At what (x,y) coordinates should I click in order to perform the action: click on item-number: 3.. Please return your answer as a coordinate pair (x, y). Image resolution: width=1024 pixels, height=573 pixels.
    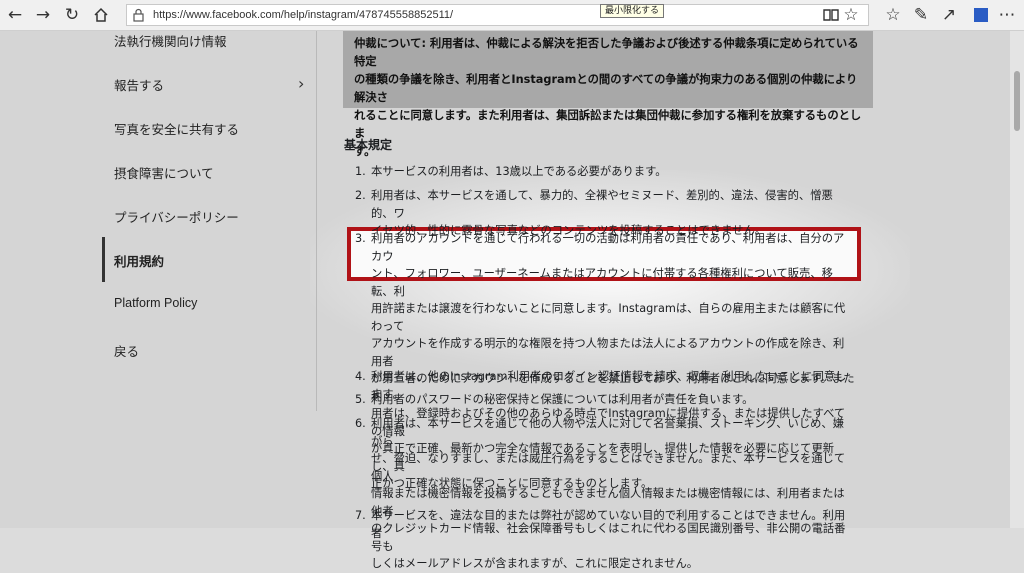
    Looking at the image, I should click on (360, 238).